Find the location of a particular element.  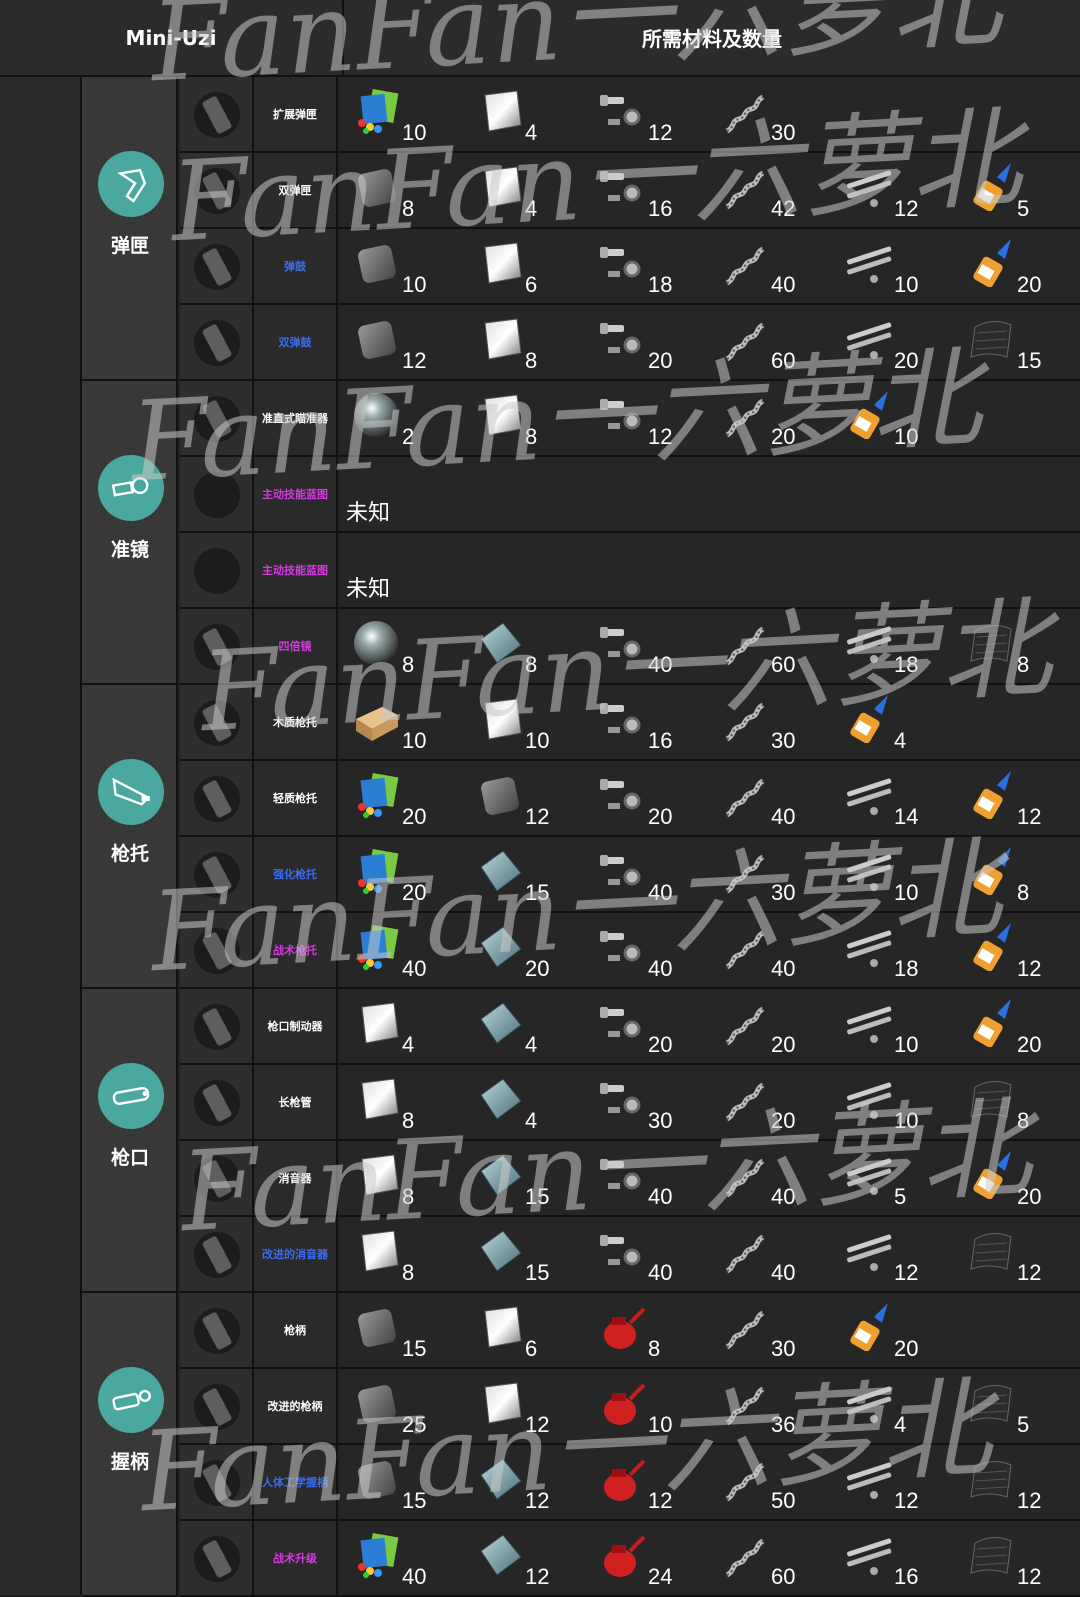

material-tubes: 4 is located at coordinates (893, 1406).